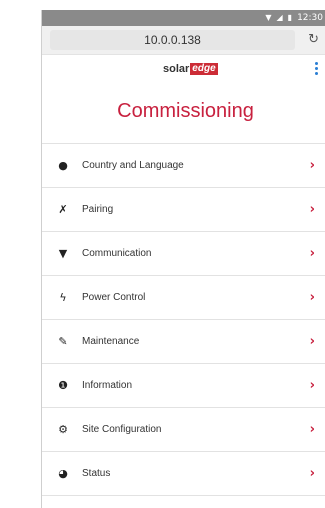 The image size is (325, 508). Describe the element at coordinates (317, 68) in the screenshot. I see `kebab-menu-icon` at that location.